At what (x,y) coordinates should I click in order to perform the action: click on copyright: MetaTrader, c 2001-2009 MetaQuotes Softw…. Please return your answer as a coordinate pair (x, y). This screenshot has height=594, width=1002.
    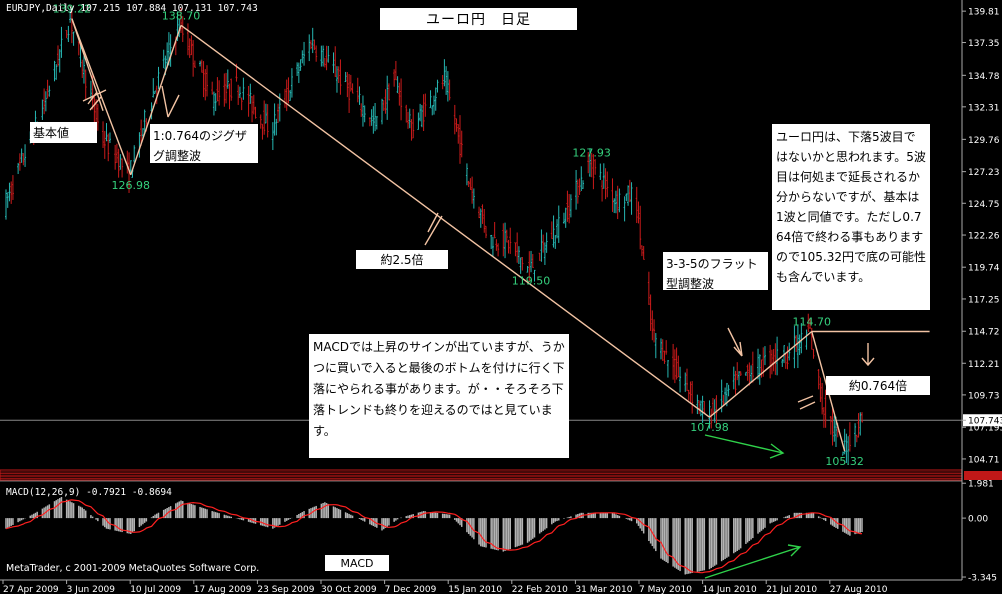
    Looking at the image, I should click on (133, 568).